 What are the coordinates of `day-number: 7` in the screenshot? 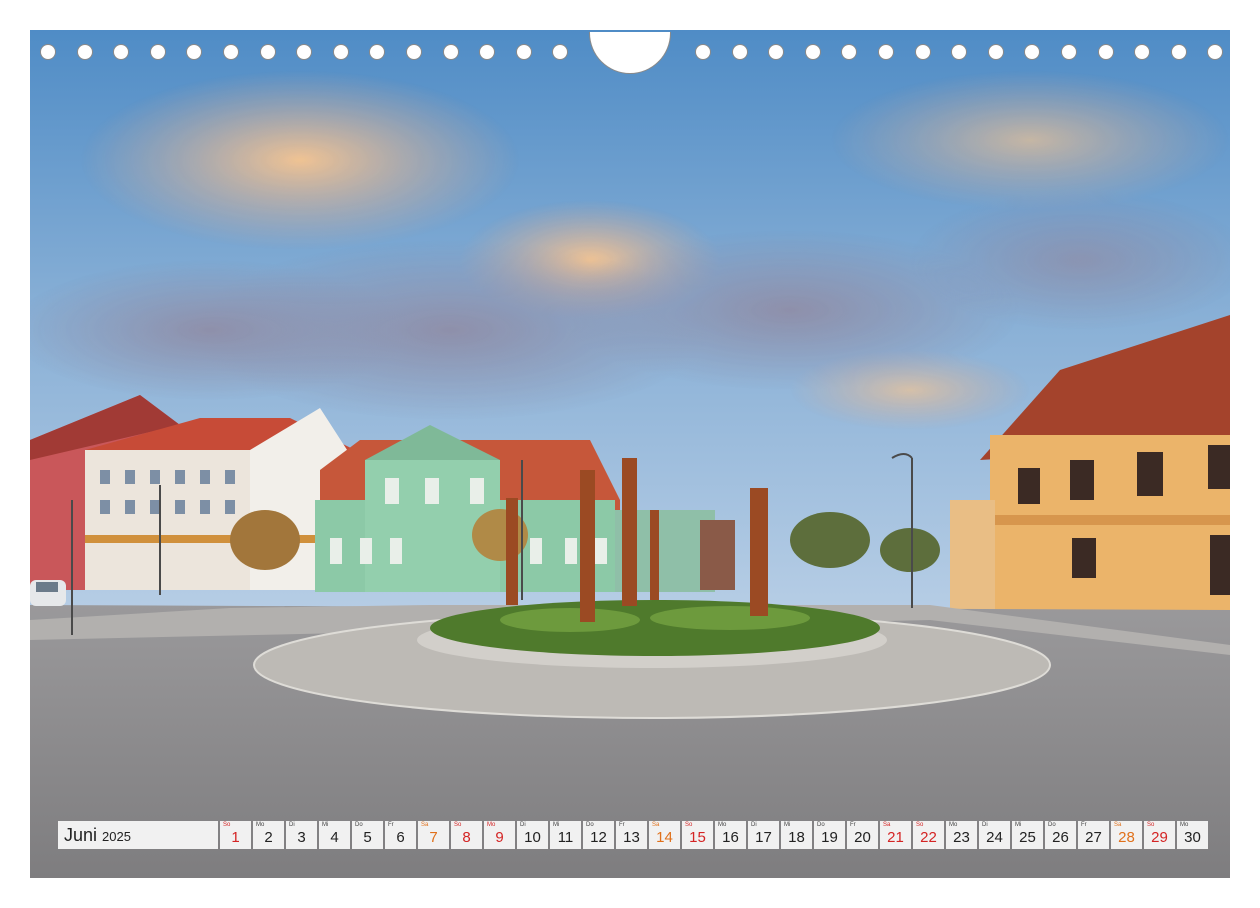 It's located at (433, 837).